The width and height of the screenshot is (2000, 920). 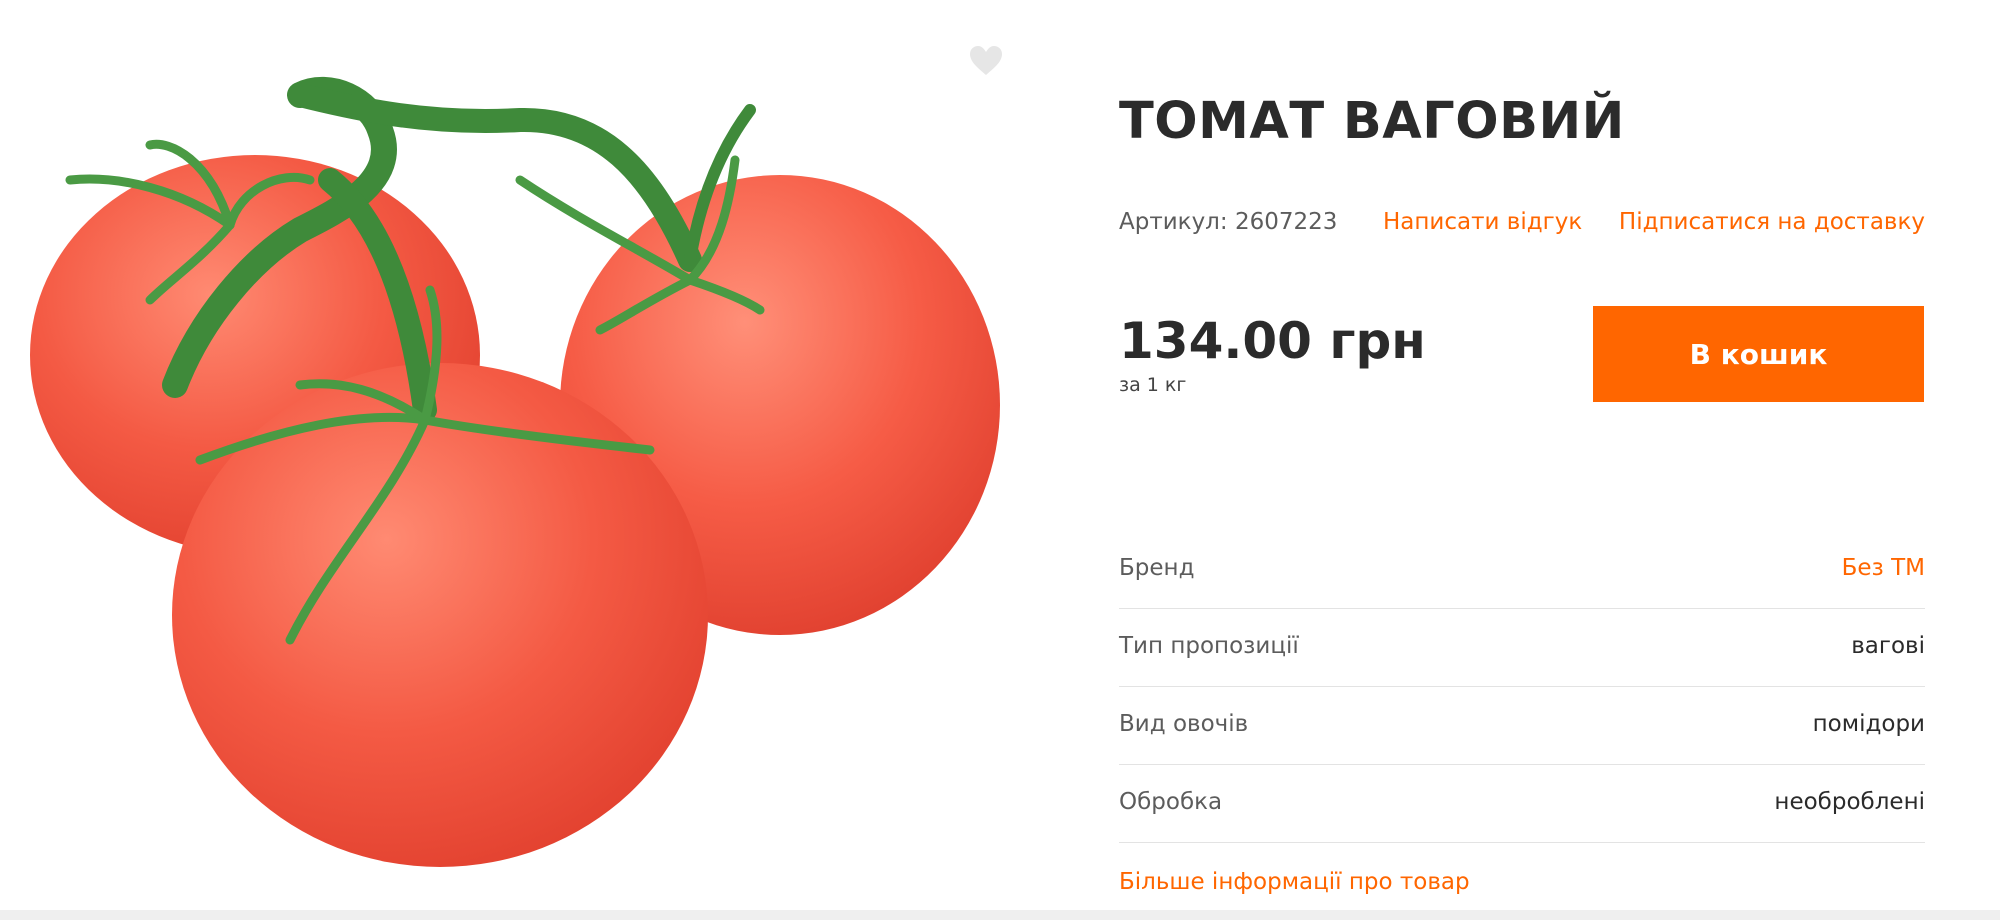 I want to click on attribute-value: помідори, so click(x=1868, y=724).